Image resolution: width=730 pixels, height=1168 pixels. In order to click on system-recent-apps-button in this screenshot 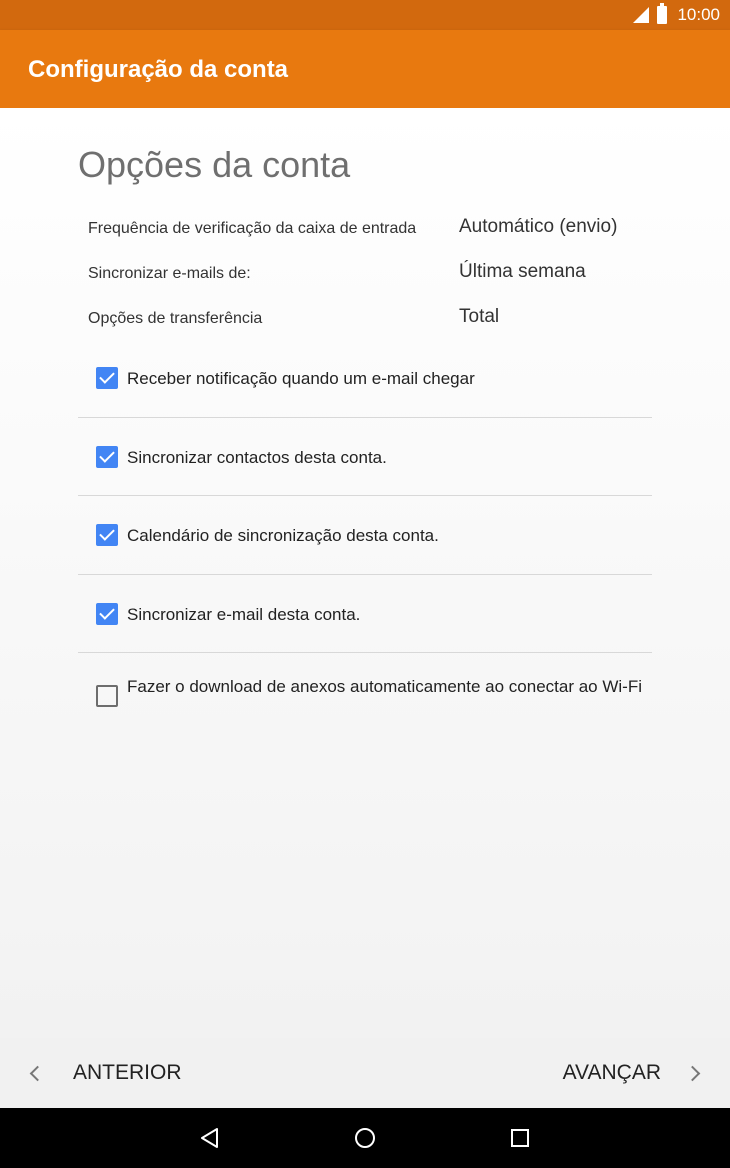, I will do `click(520, 1138)`.